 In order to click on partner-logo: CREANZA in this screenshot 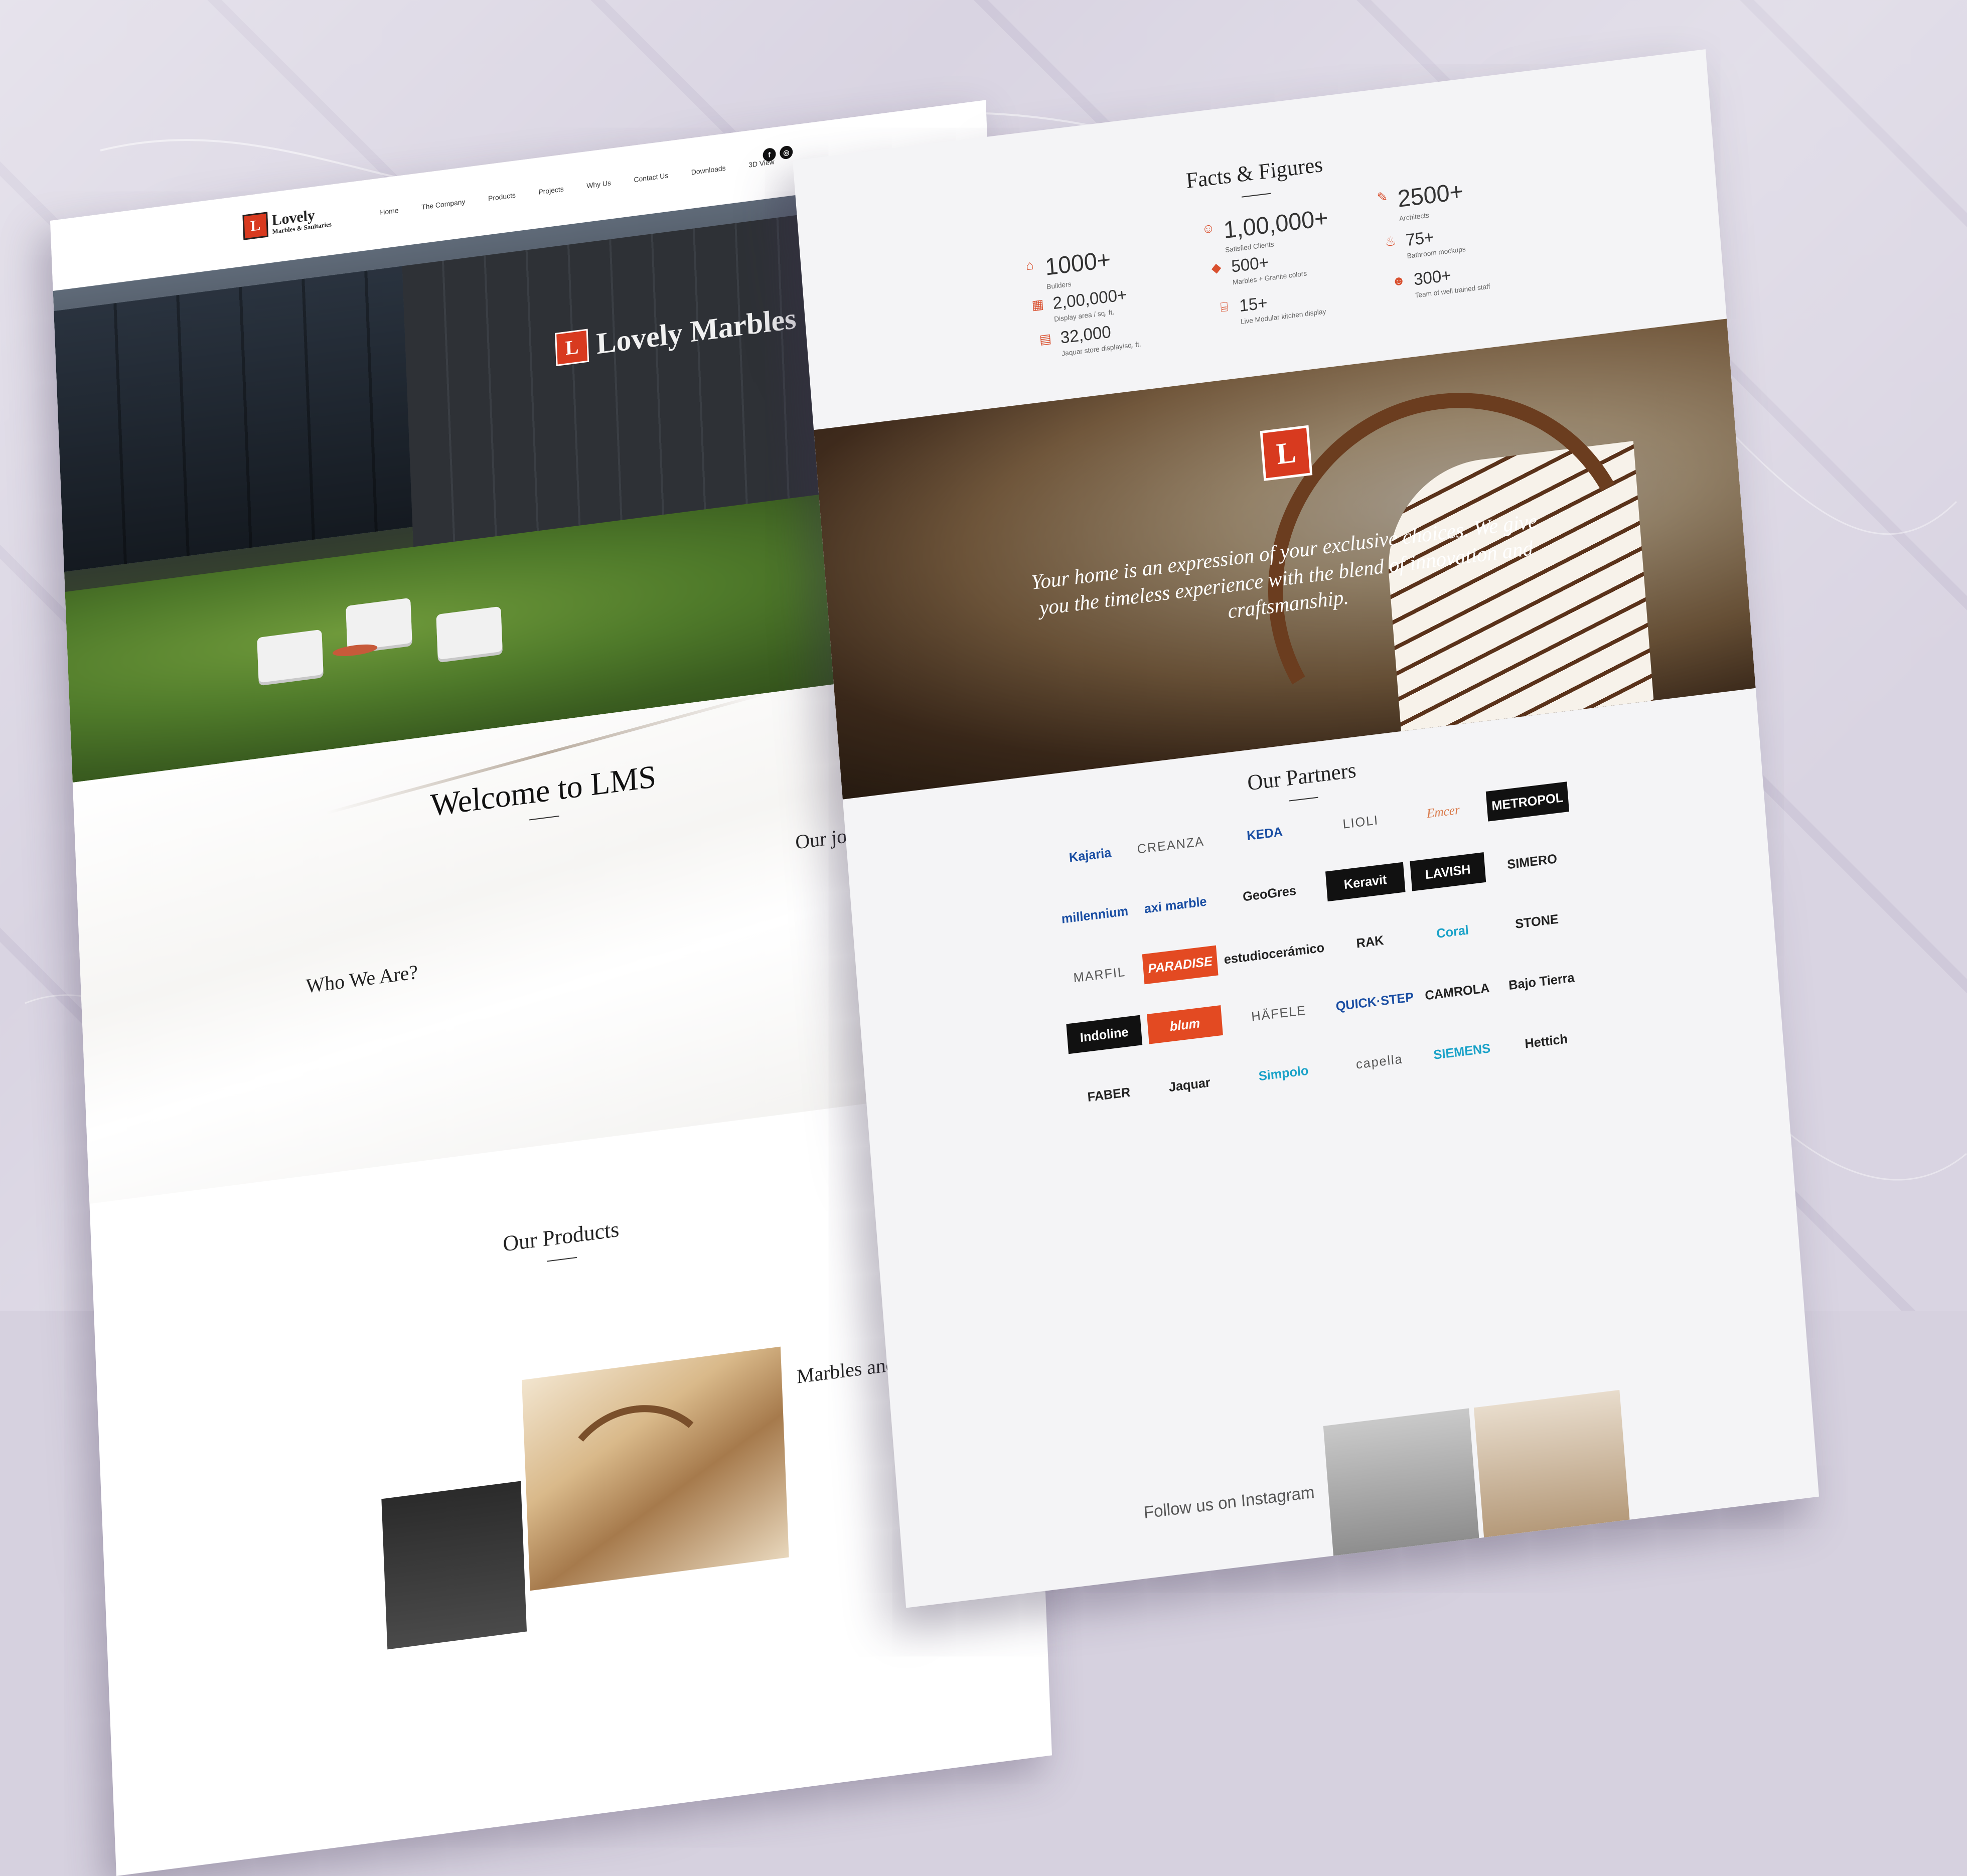, I will do `click(1171, 845)`.